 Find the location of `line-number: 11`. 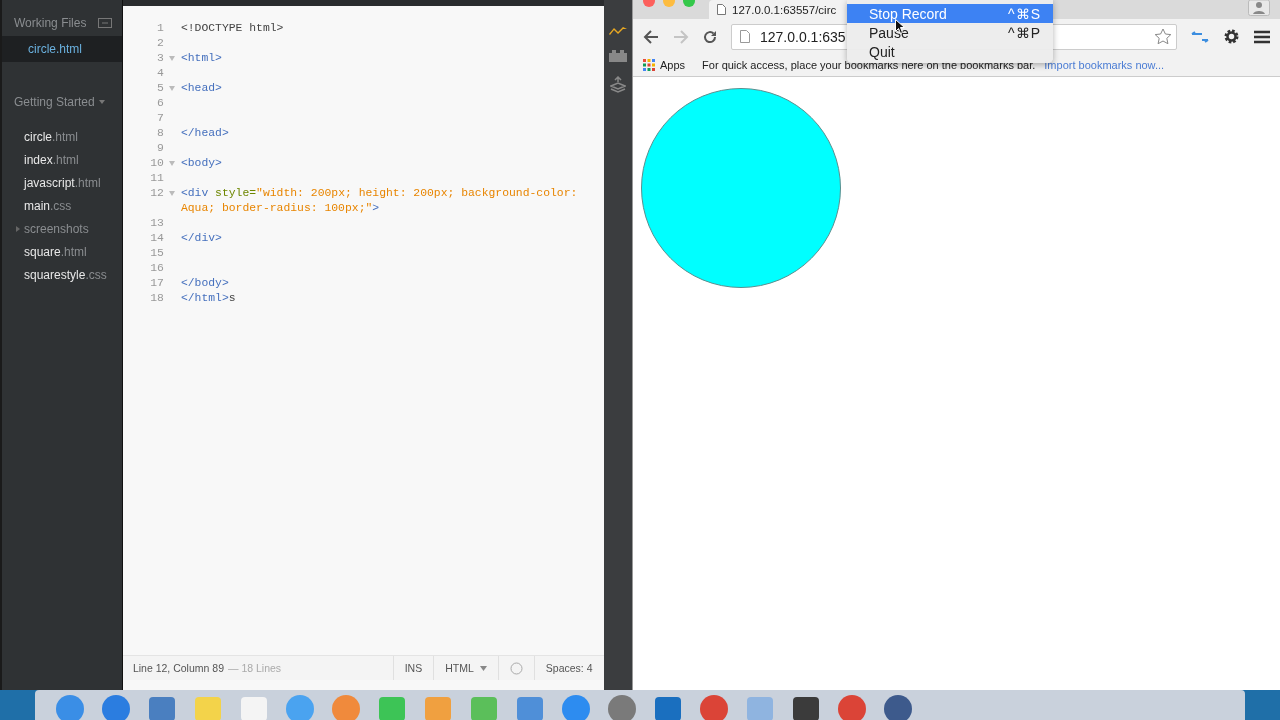

line-number: 11 is located at coordinates (156, 178).